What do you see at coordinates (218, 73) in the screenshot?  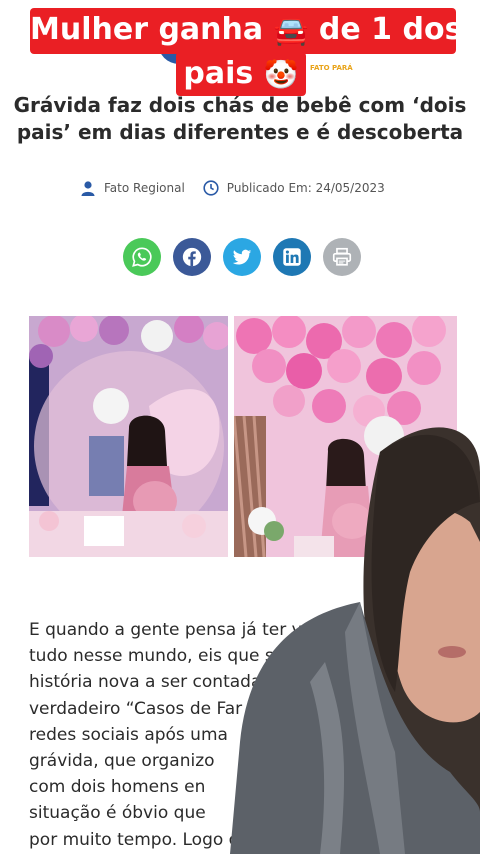 I see `caption-text-2: pais` at bounding box center [218, 73].